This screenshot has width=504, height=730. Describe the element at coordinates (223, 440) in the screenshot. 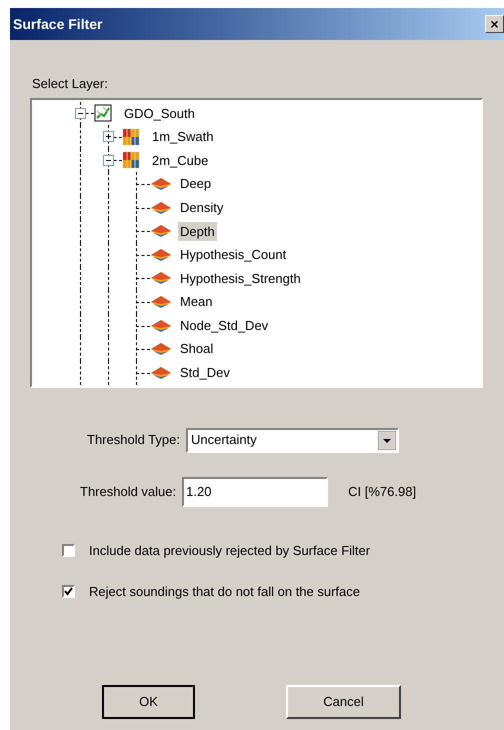

I see `dropdown-value: Uncertainty` at that location.